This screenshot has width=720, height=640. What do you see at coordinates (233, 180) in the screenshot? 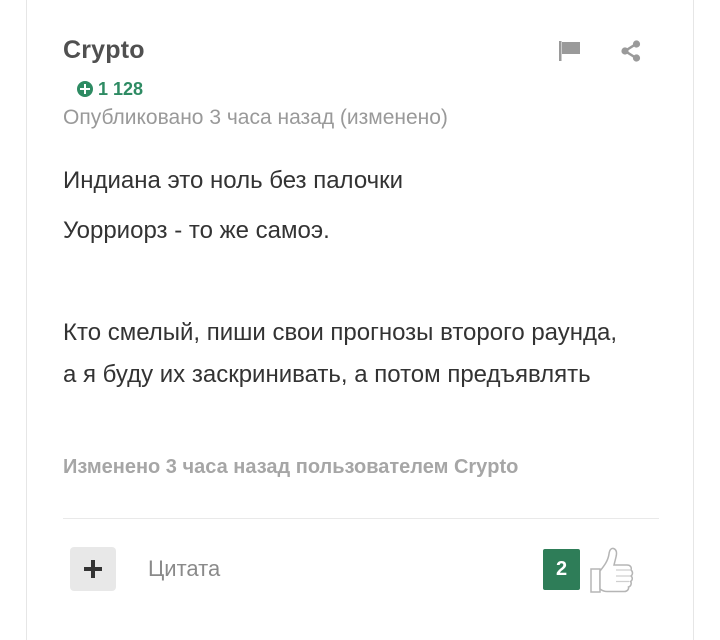
I see `post-paragraph: Индиана это ноль без палочки` at bounding box center [233, 180].